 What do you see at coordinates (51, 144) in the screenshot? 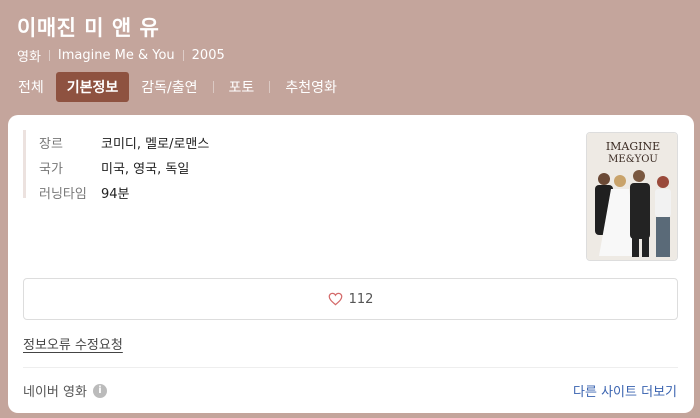
I see `genre-label: 장르` at bounding box center [51, 144].